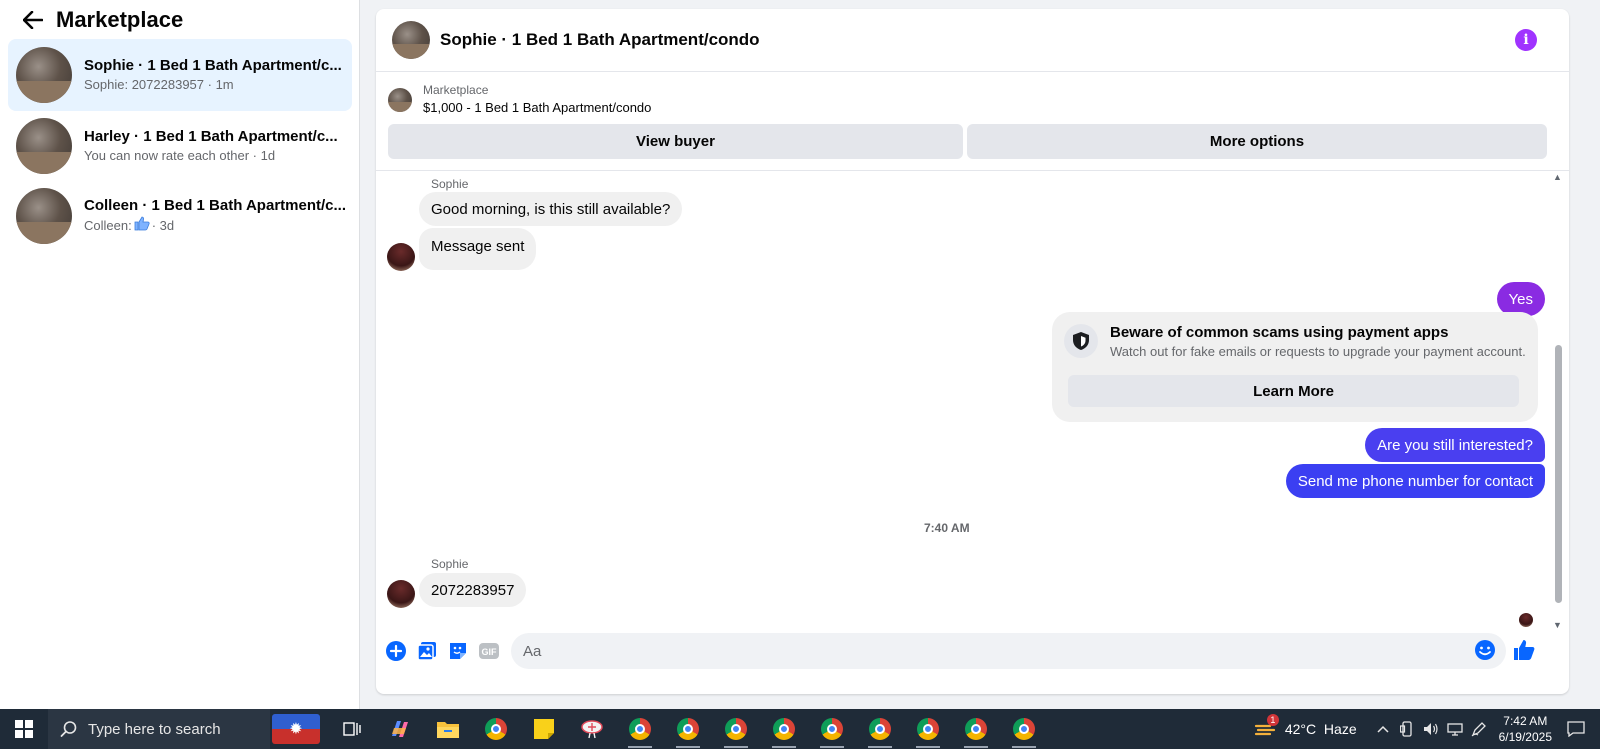 This screenshot has height=749, width=1600. What do you see at coordinates (478, 249) in the screenshot?
I see `incoming-message: Message sent` at bounding box center [478, 249].